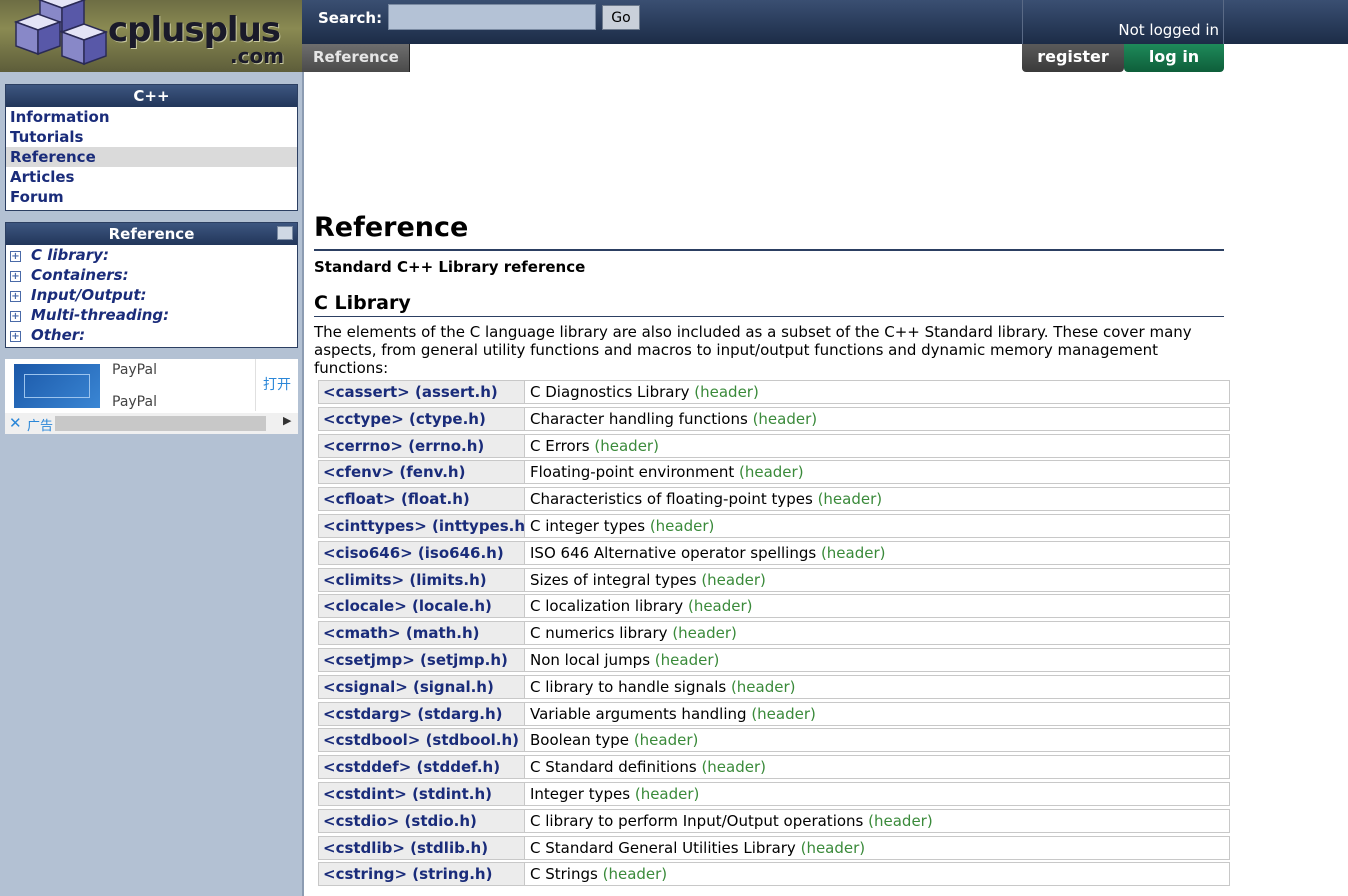 This screenshot has width=1348, height=896. I want to click on search-go-button: Go, so click(621, 17).